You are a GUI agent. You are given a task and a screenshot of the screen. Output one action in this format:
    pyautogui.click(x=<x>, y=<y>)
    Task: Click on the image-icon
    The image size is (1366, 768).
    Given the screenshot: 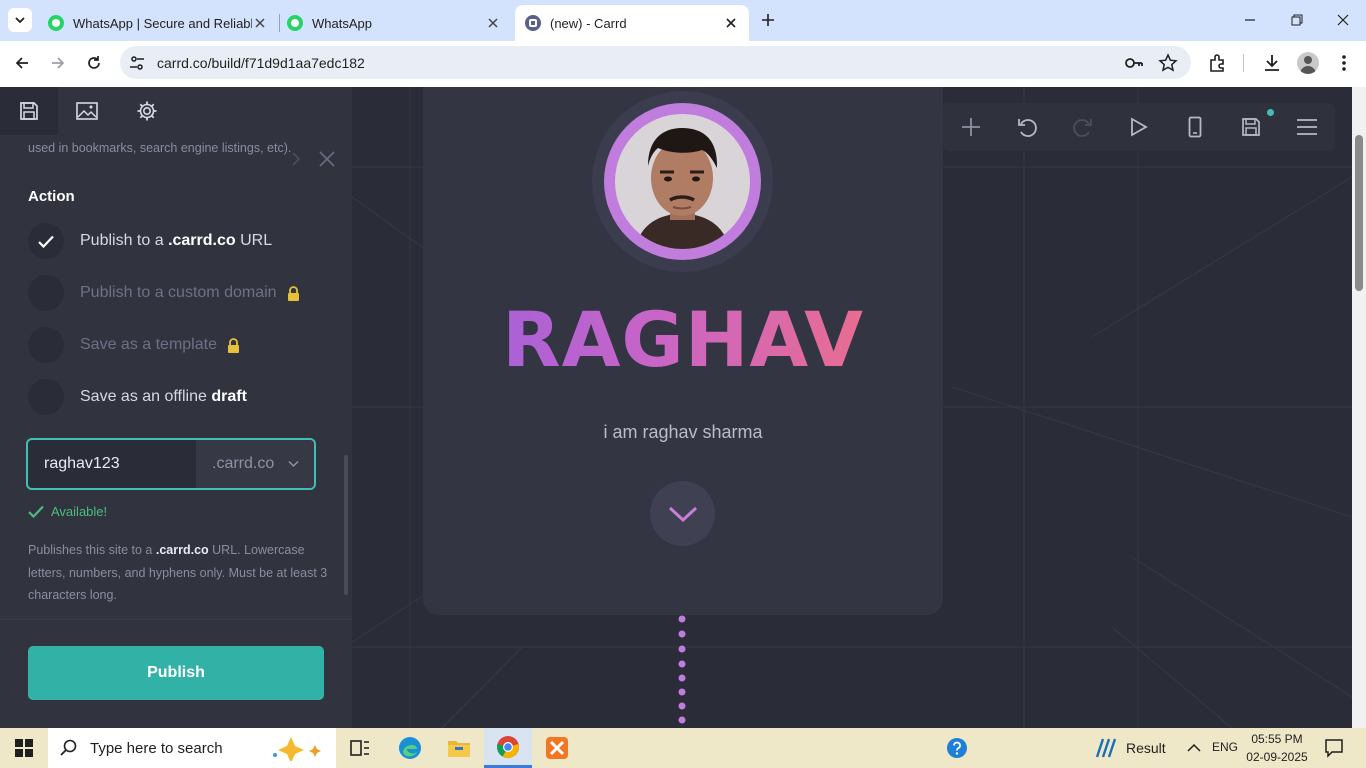 What is the action you would take?
    pyautogui.click(x=87, y=111)
    